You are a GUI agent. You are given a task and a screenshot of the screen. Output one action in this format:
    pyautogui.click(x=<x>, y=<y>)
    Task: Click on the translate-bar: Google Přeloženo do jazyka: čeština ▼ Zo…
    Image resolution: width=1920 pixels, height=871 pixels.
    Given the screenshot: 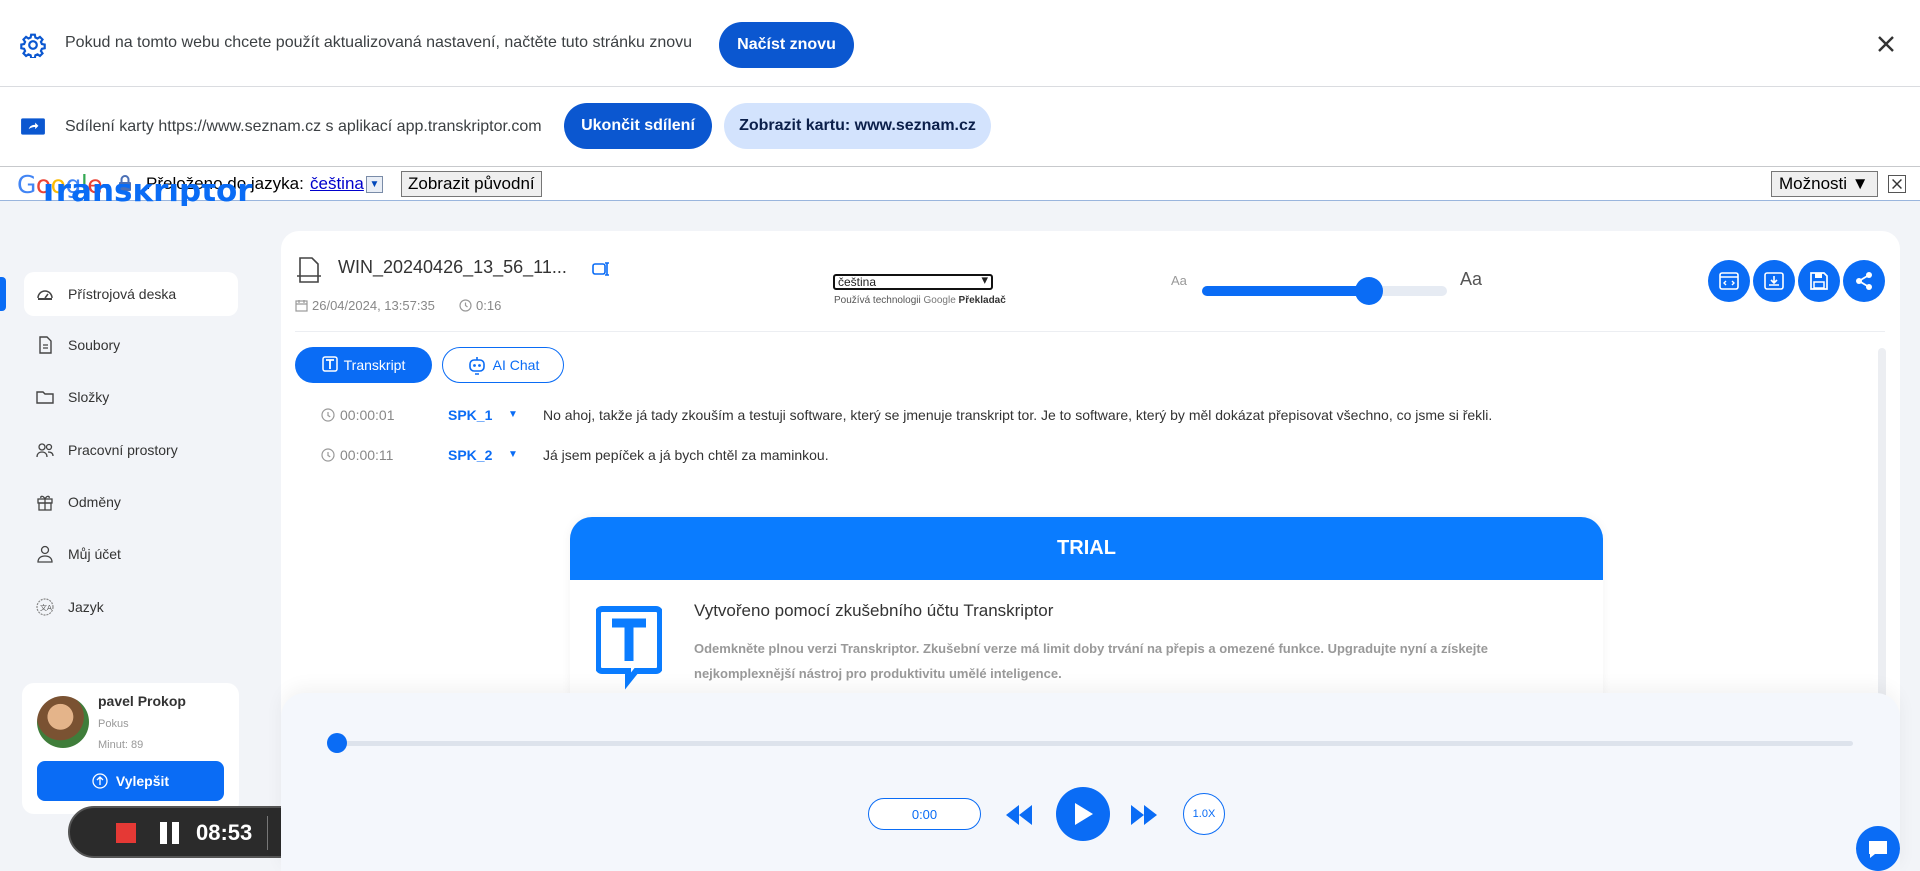 What is the action you would take?
    pyautogui.click(x=960, y=184)
    